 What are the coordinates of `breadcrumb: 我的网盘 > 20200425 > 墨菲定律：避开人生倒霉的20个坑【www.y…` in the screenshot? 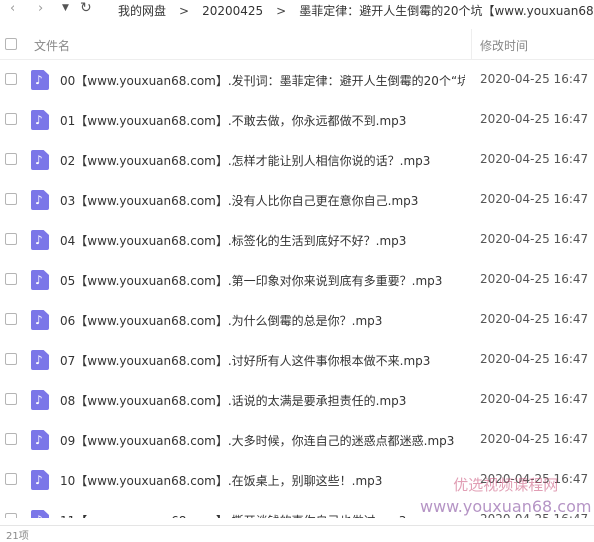 It's located at (356, 10).